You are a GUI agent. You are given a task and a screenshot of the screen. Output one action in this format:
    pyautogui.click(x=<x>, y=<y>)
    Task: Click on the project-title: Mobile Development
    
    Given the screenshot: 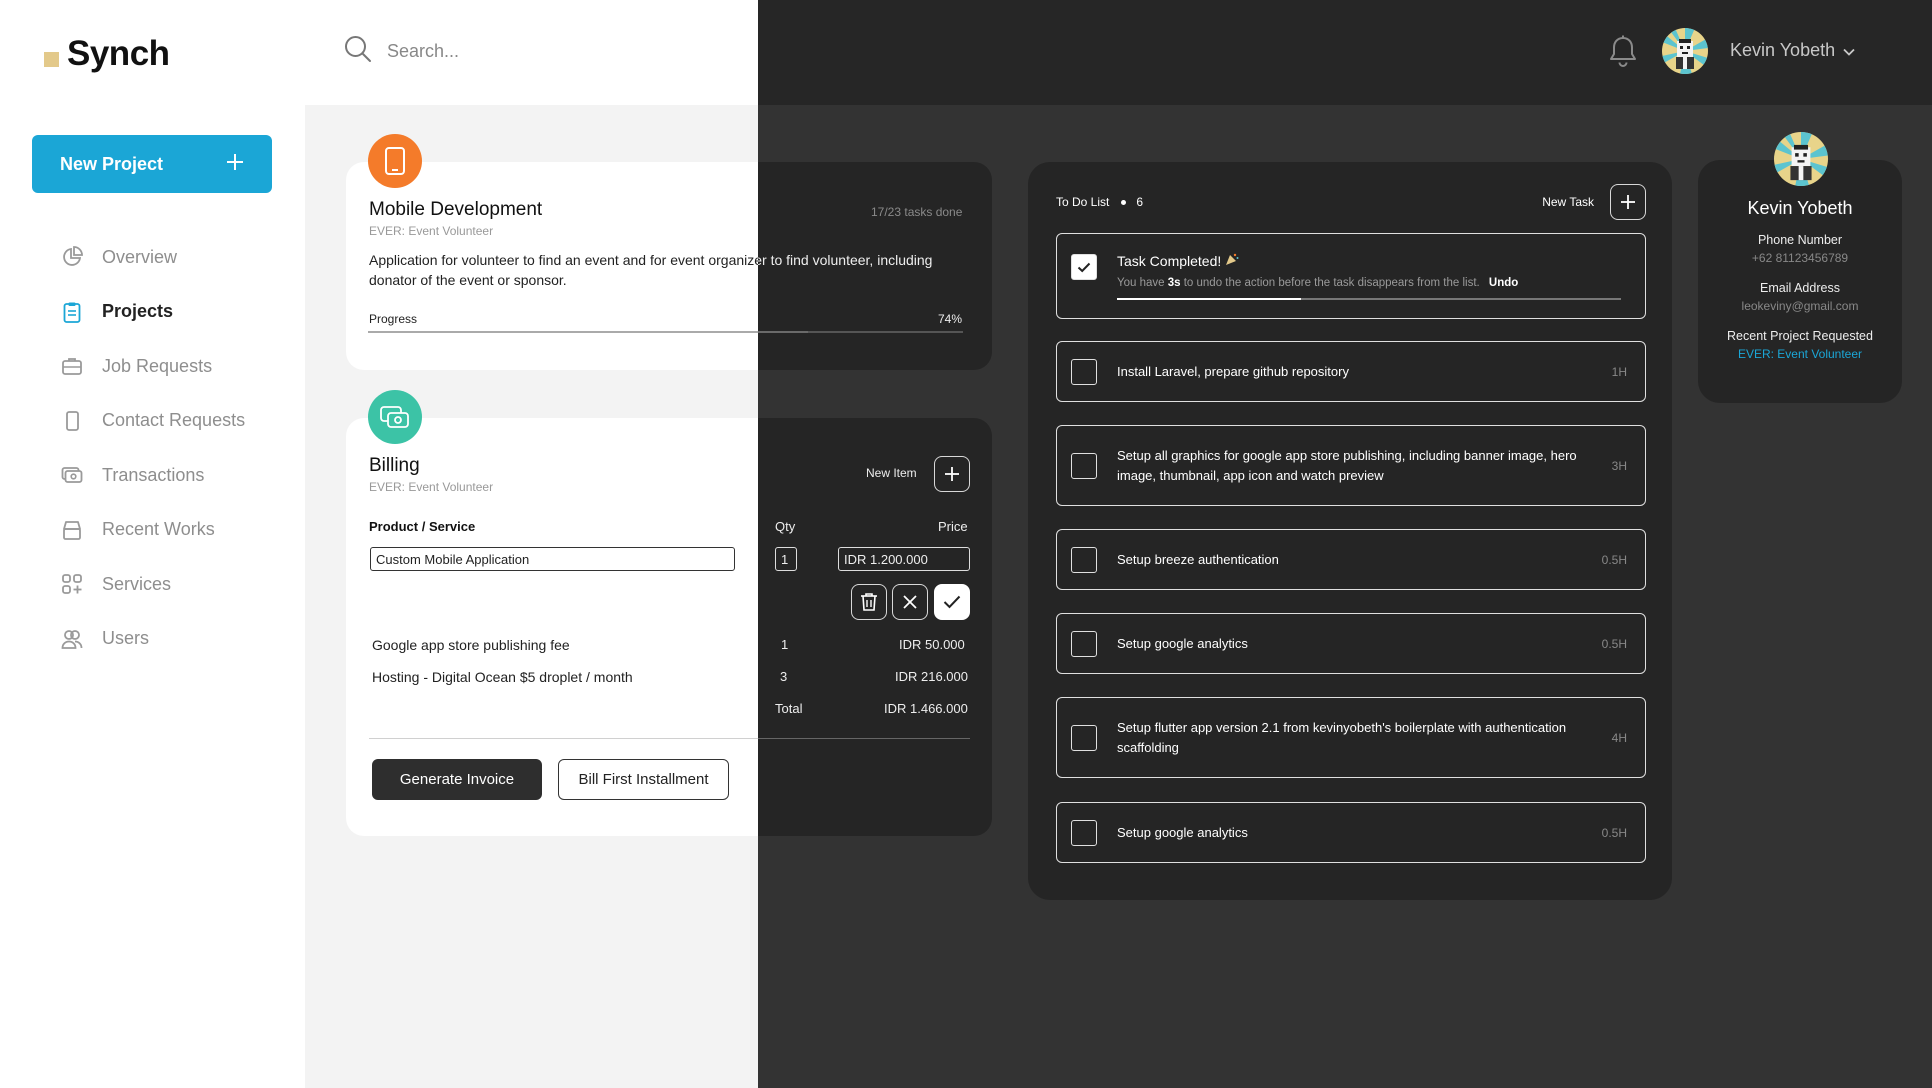 What is the action you would take?
    pyautogui.click(x=456, y=209)
    